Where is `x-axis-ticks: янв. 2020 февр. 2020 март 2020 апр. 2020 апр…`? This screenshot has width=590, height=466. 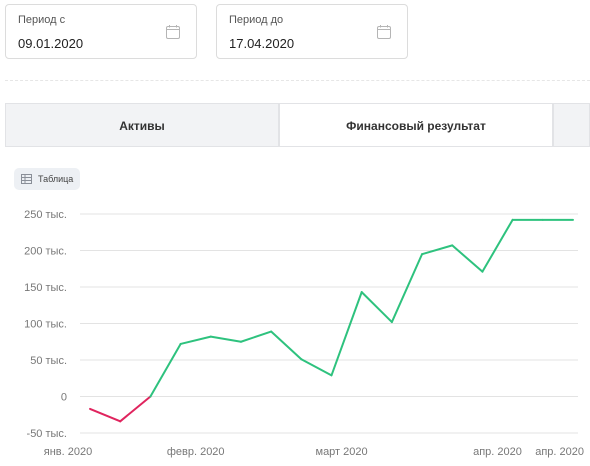
x-axis-ticks: янв. 2020 февр. 2020 март 2020 апр. 2020 апр… is located at coordinates (314, 452).